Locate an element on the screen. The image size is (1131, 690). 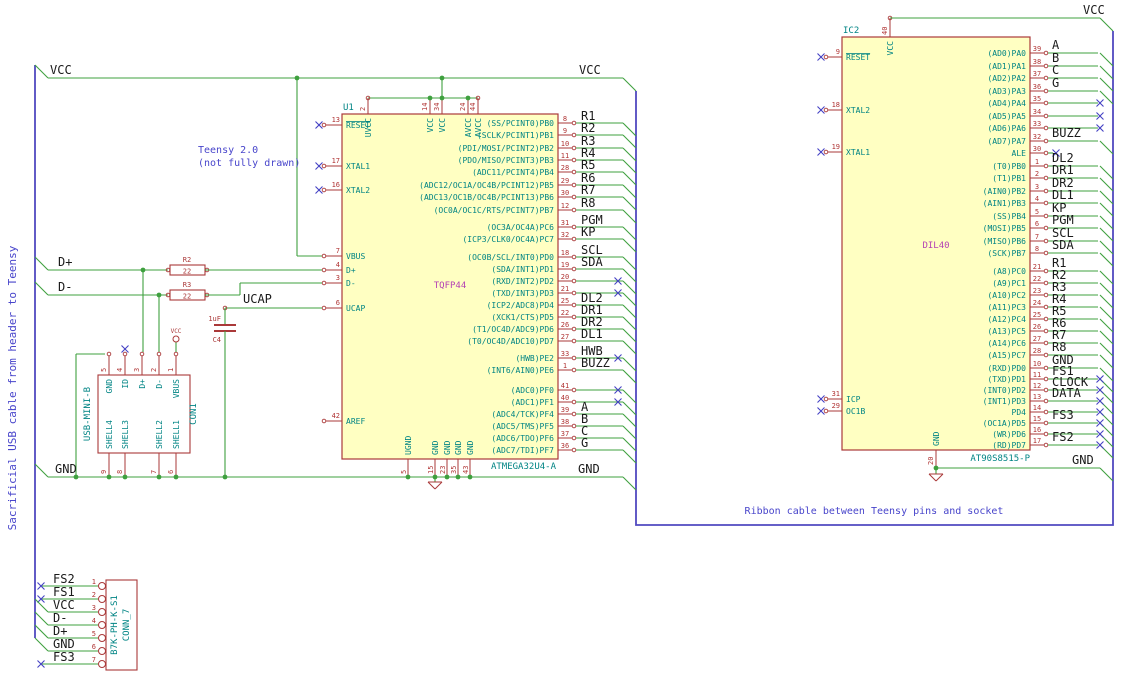
u1-pin-number: 4 is located at coordinates (338, 265).